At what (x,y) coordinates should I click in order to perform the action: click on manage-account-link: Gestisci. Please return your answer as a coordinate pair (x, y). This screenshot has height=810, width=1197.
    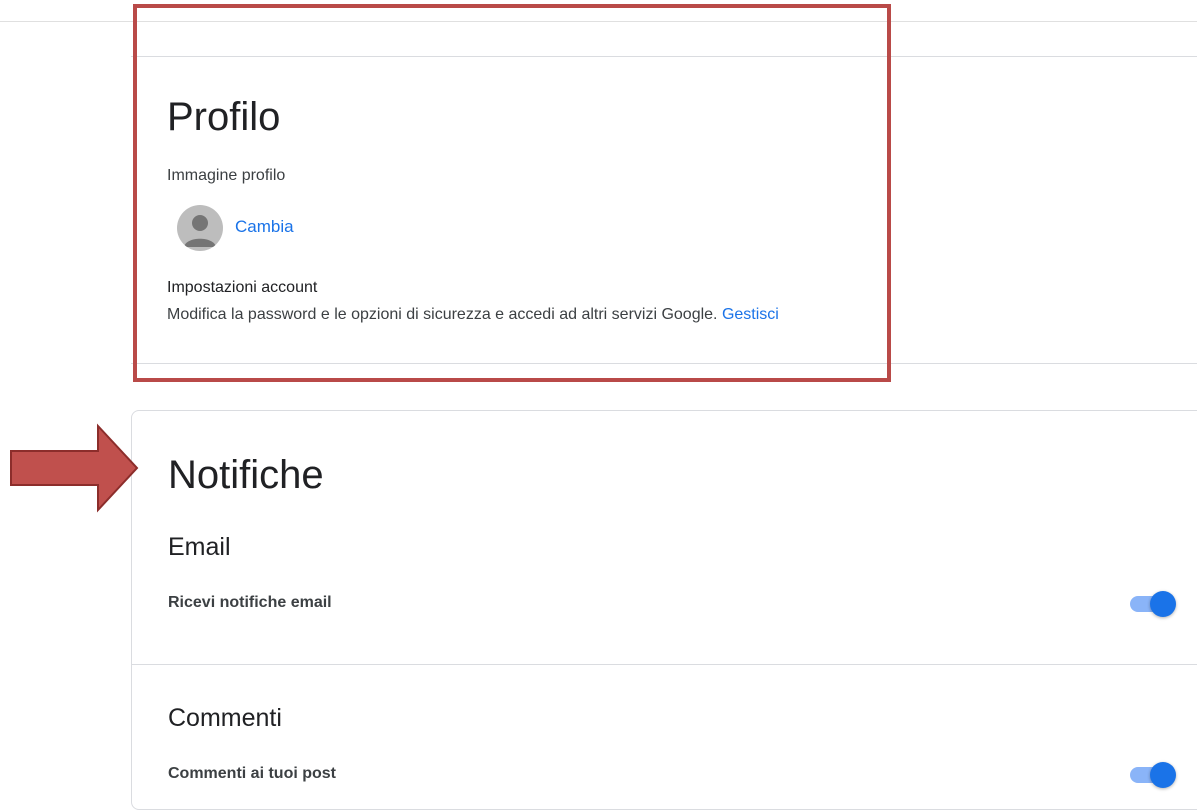
    Looking at the image, I should click on (750, 314).